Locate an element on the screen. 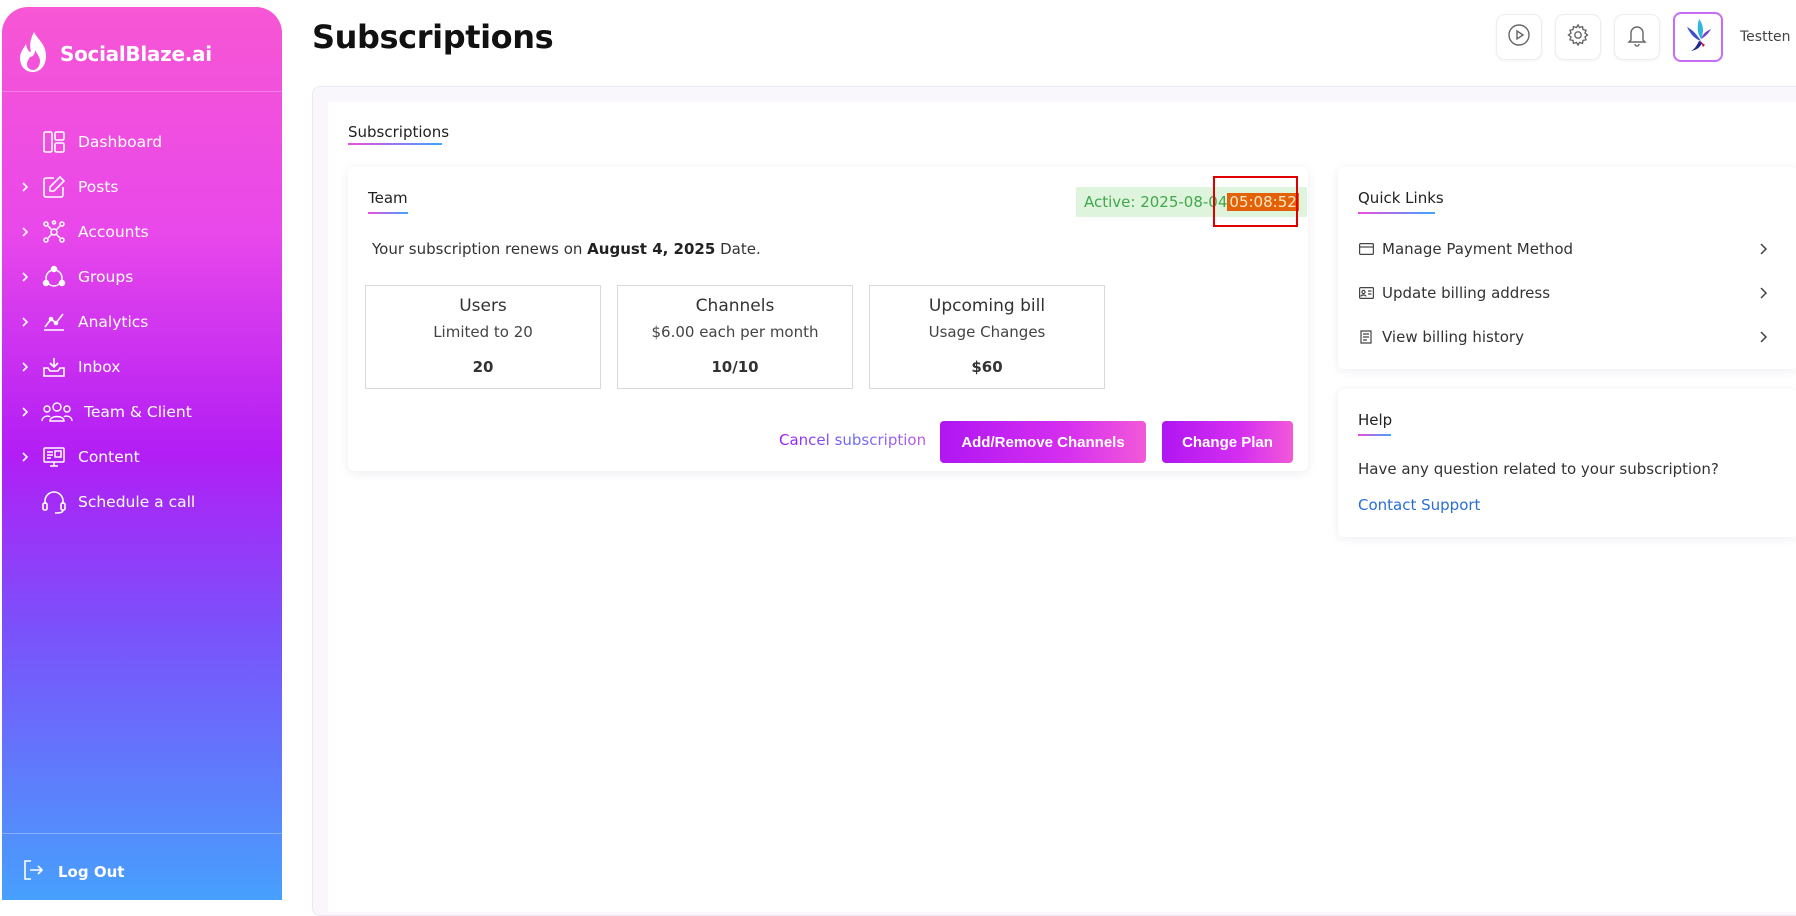  stat-value: 20 is located at coordinates (483, 367).